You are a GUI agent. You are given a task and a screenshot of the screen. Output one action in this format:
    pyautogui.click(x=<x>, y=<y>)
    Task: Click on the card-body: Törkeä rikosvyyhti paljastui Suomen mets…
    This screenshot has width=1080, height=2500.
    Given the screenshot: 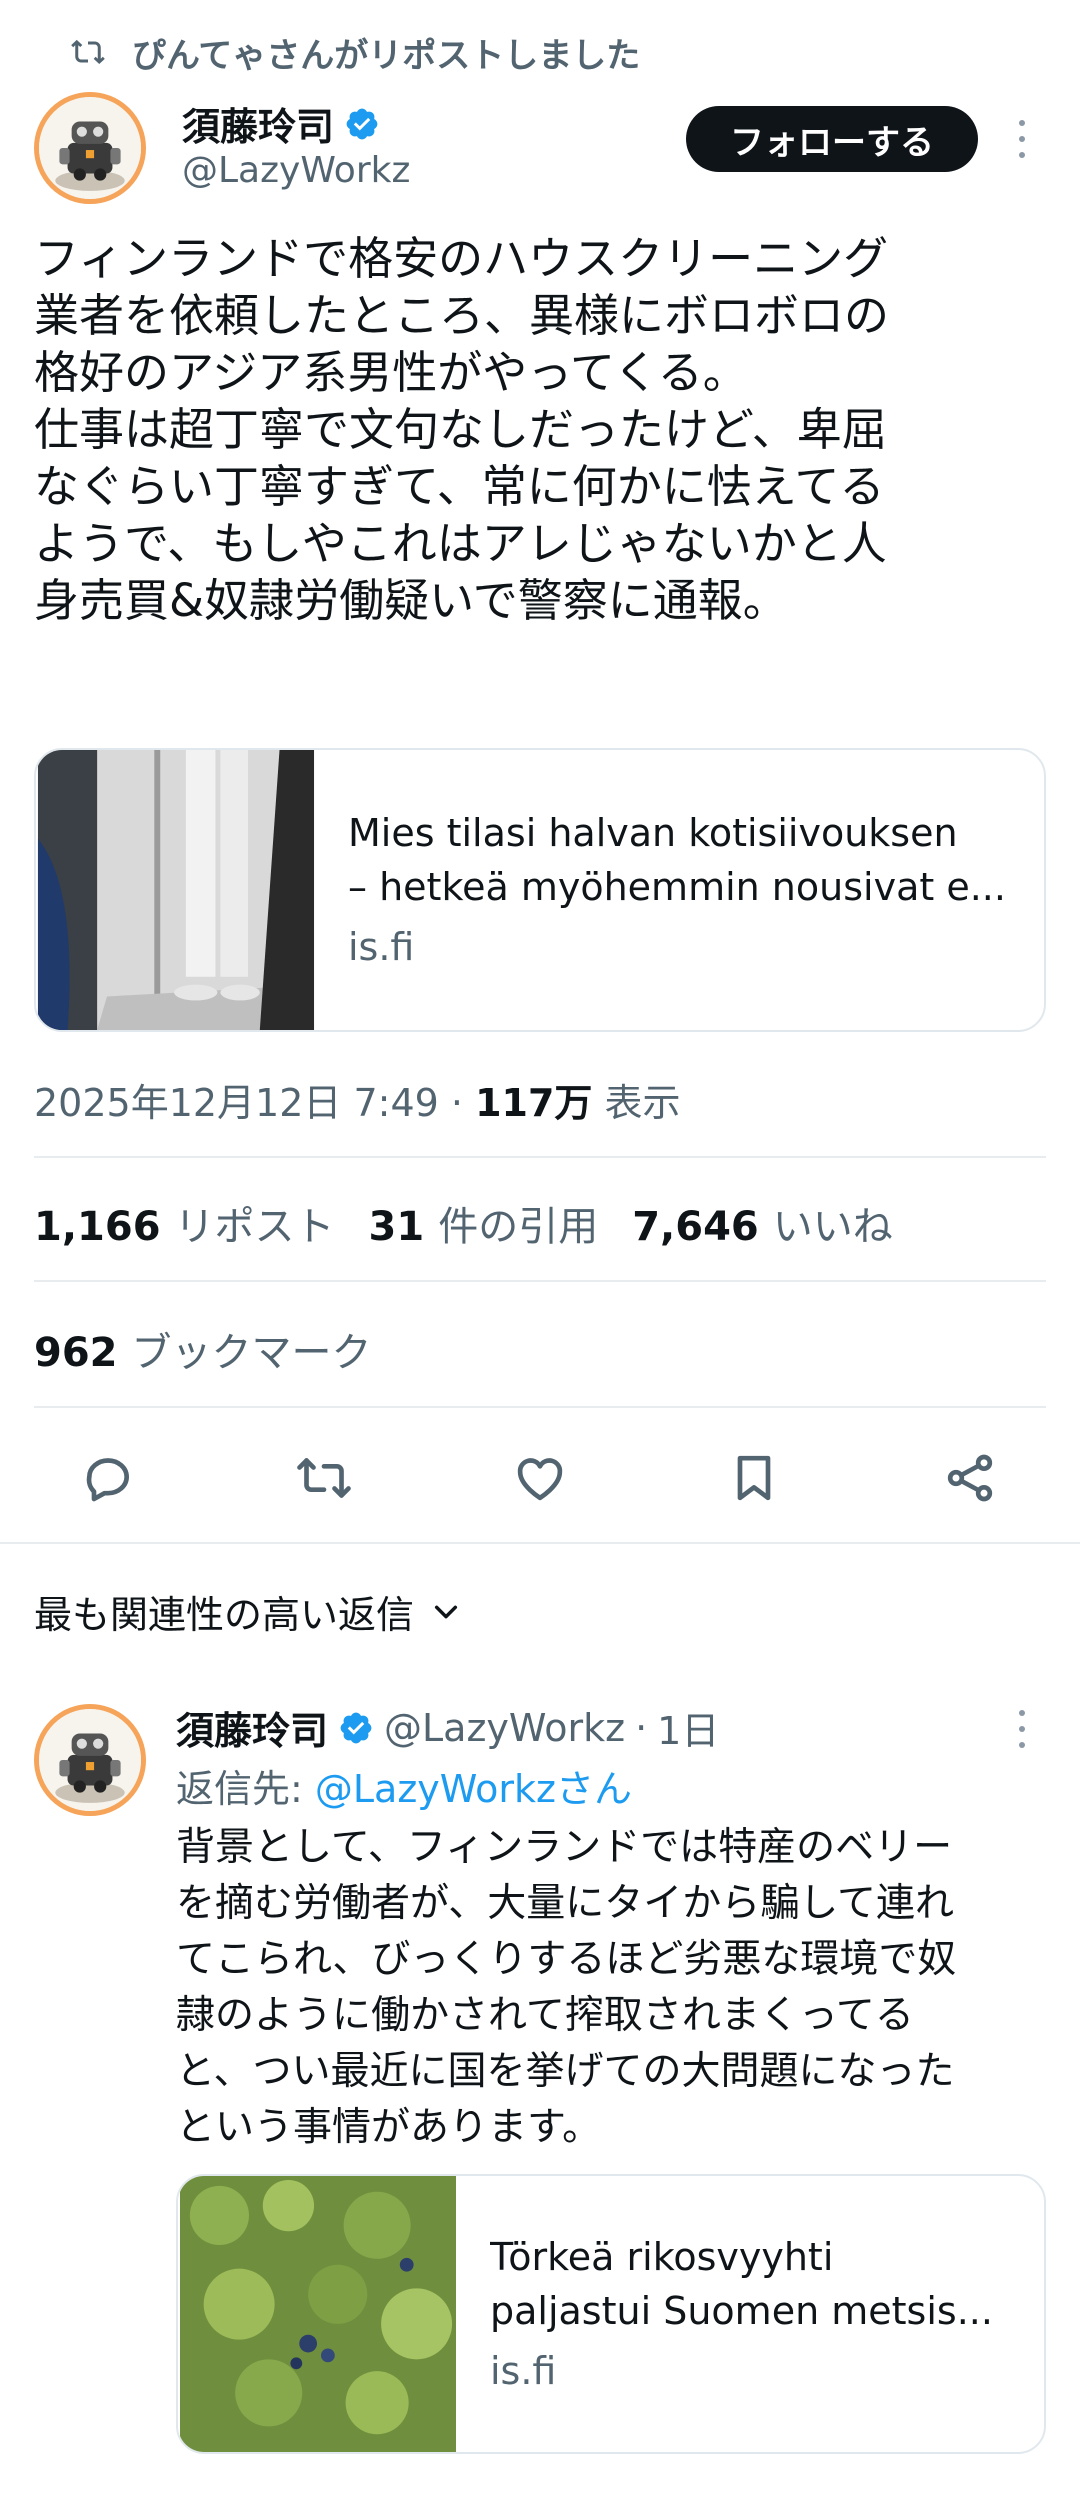 What is the action you would take?
    pyautogui.click(x=741, y=2314)
    